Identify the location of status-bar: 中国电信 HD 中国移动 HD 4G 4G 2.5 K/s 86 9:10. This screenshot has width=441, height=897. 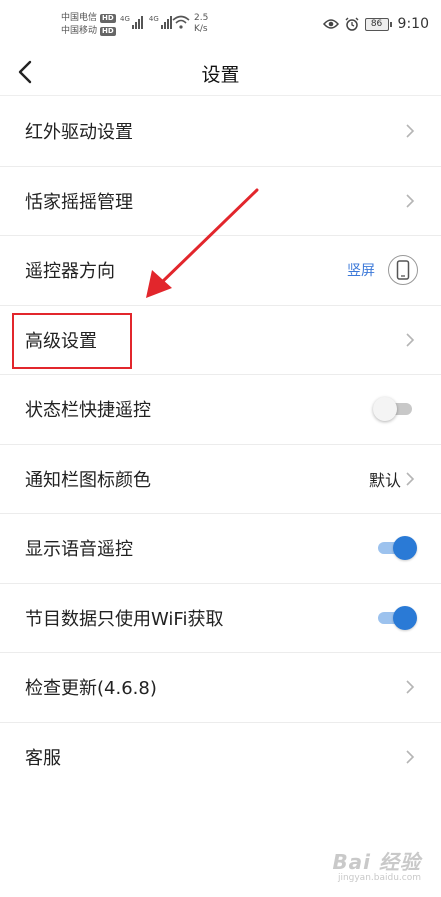
(220, 24).